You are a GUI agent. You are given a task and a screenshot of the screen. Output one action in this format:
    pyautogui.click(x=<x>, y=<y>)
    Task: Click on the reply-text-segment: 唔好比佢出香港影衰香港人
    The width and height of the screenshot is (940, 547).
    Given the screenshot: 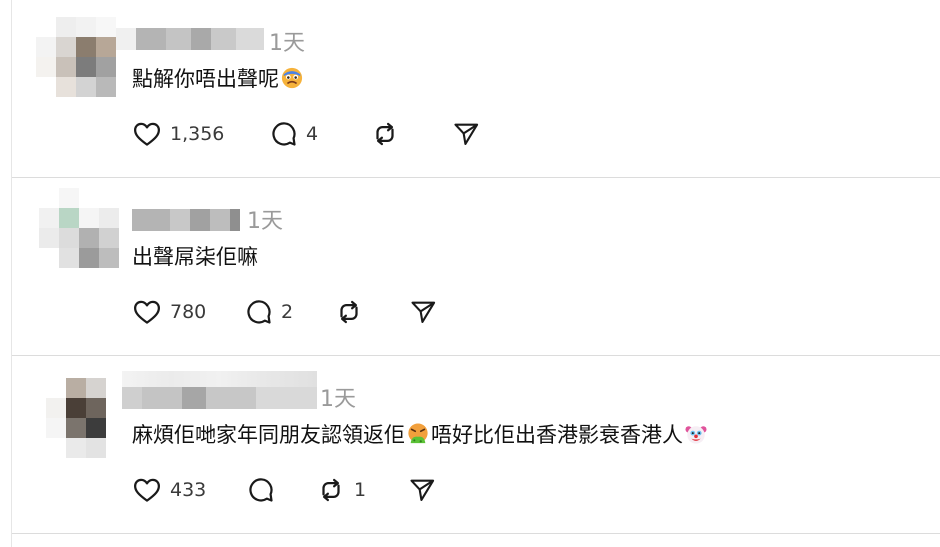 What is the action you would take?
    pyautogui.click(x=557, y=435)
    